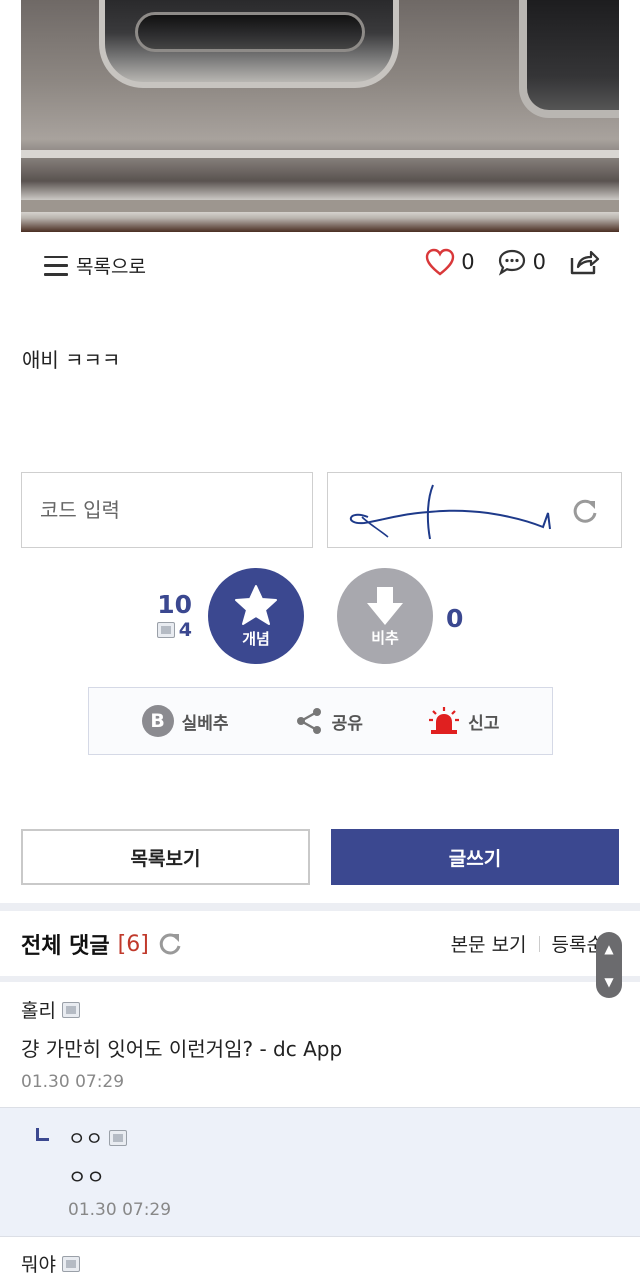  Describe the element at coordinates (539, 943) in the screenshot. I see `option-separator` at that location.